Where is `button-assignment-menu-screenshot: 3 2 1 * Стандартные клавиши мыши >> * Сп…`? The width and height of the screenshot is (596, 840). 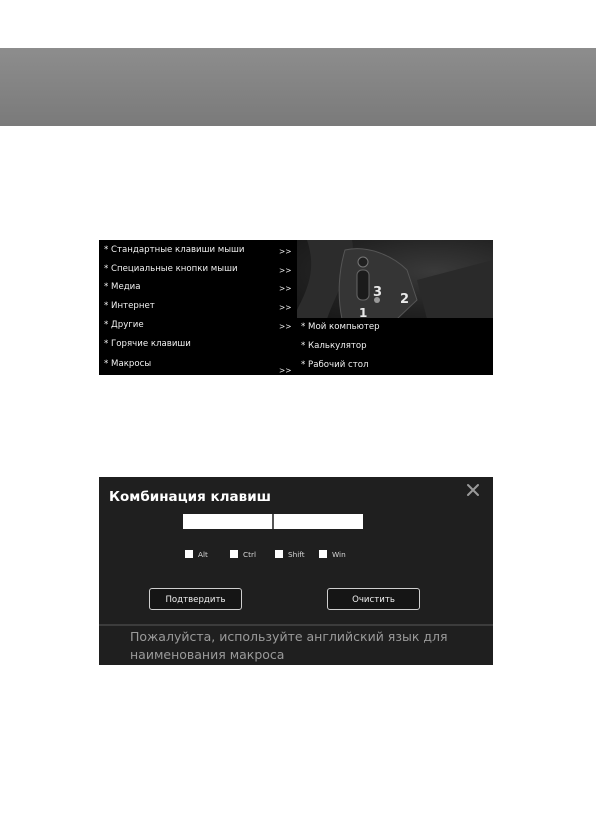 button-assignment-menu-screenshot: 3 2 1 * Стандартные клавиши мыши >> * Сп… is located at coordinates (296, 307).